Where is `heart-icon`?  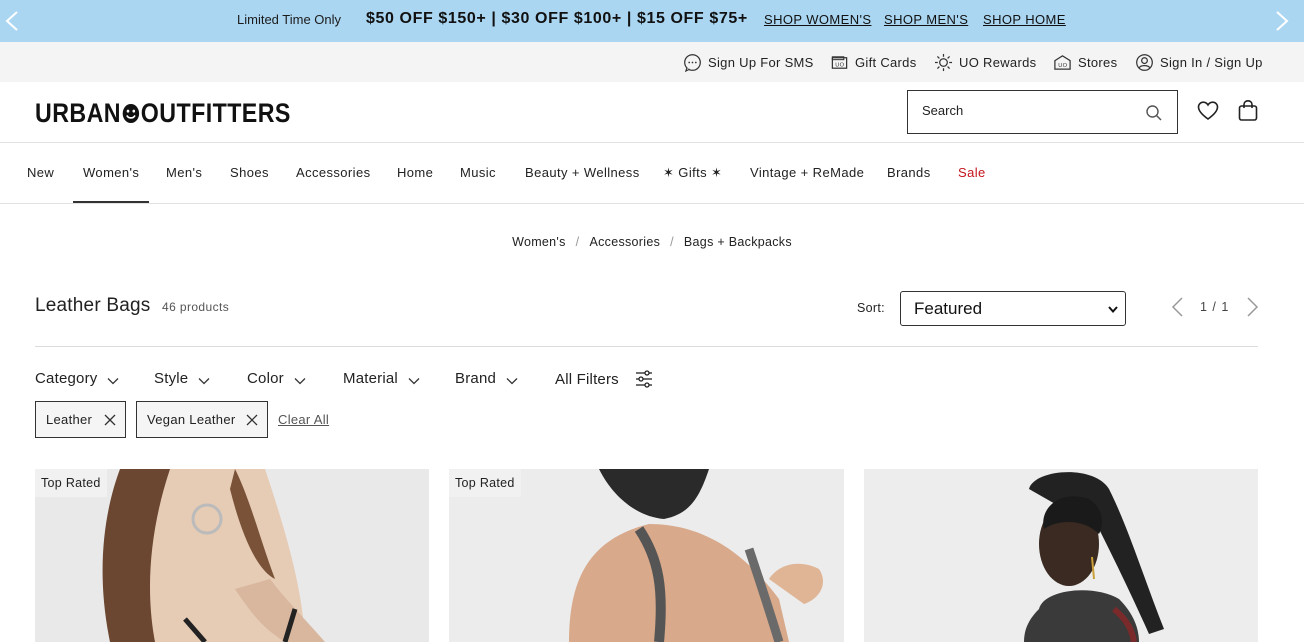 heart-icon is located at coordinates (1208, 111).